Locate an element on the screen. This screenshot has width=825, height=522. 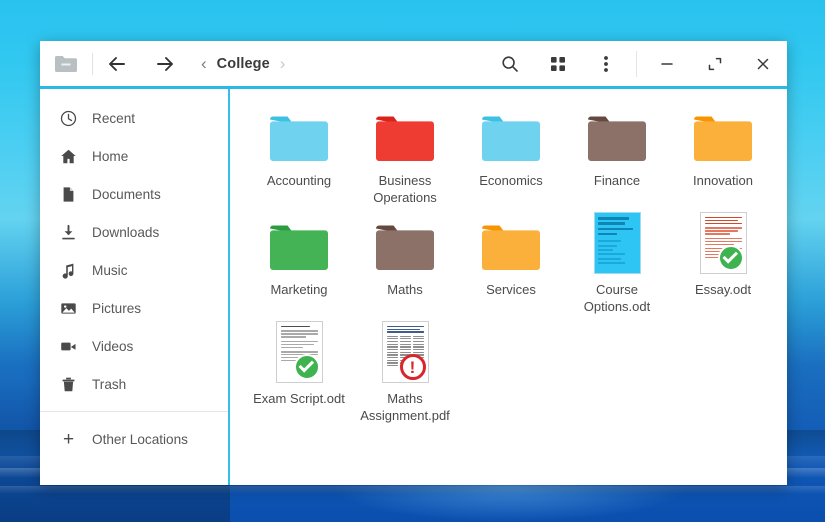
more-options-button is located at coordinates (606, 64).